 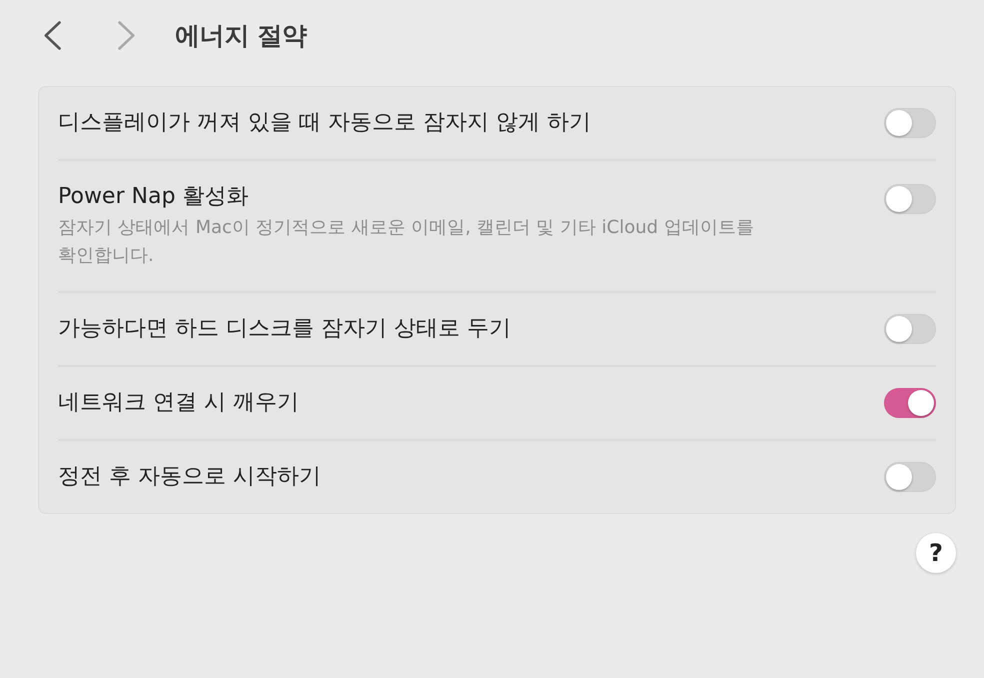 I want to click on help-button: ?, so click(x=936, y=553).